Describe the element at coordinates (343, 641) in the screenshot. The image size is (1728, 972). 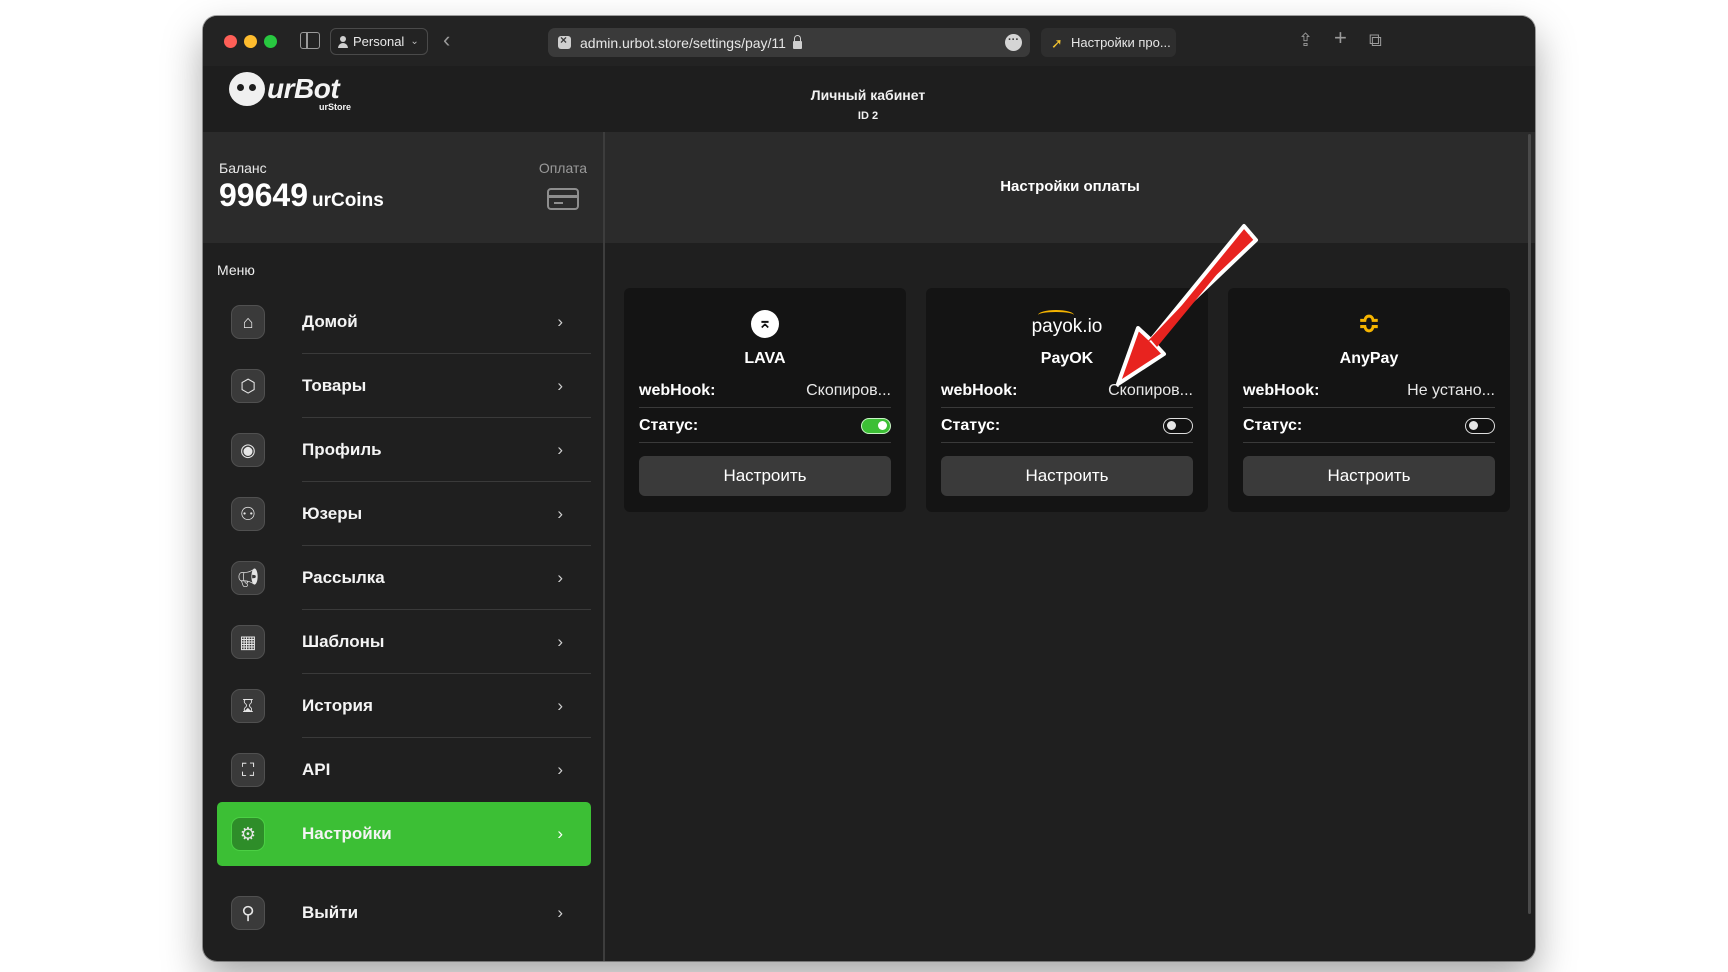
I see `sidebar-item-label: Шаблоны` at that location.